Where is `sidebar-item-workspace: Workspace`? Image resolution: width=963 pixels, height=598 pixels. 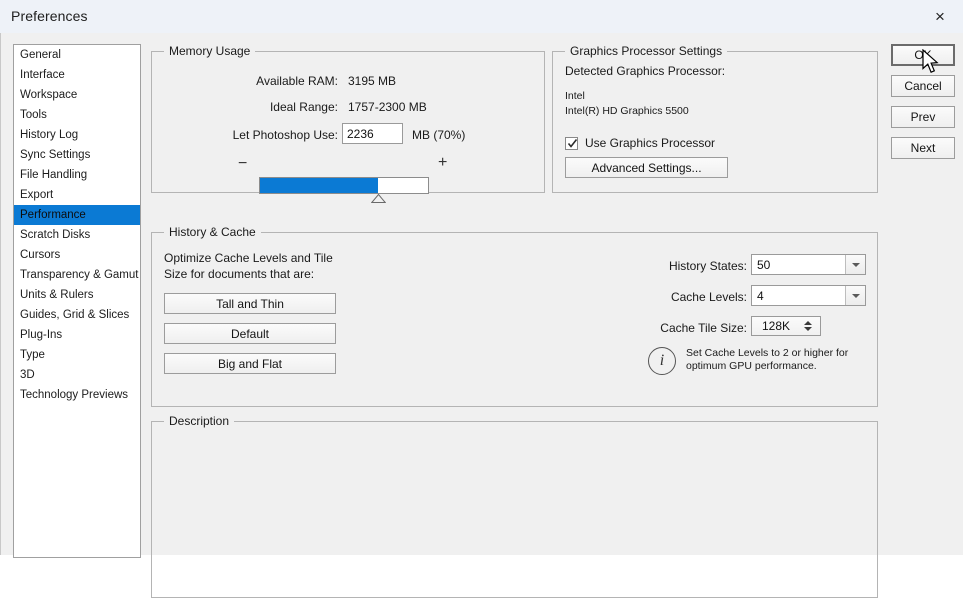
sidebar-item-workspace: Workspace is located at coordinates (77, 95).